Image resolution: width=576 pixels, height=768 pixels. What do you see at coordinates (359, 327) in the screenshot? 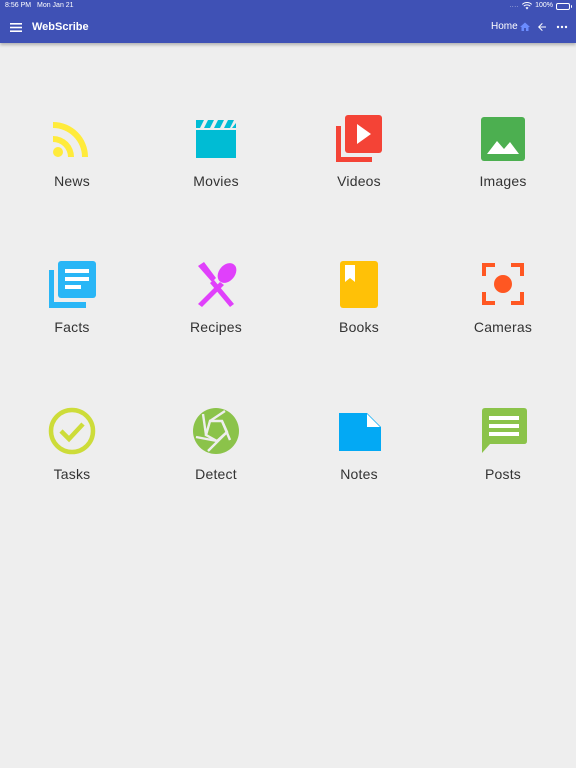
I see `tile-label: Books` at bounding box center [359, 327].